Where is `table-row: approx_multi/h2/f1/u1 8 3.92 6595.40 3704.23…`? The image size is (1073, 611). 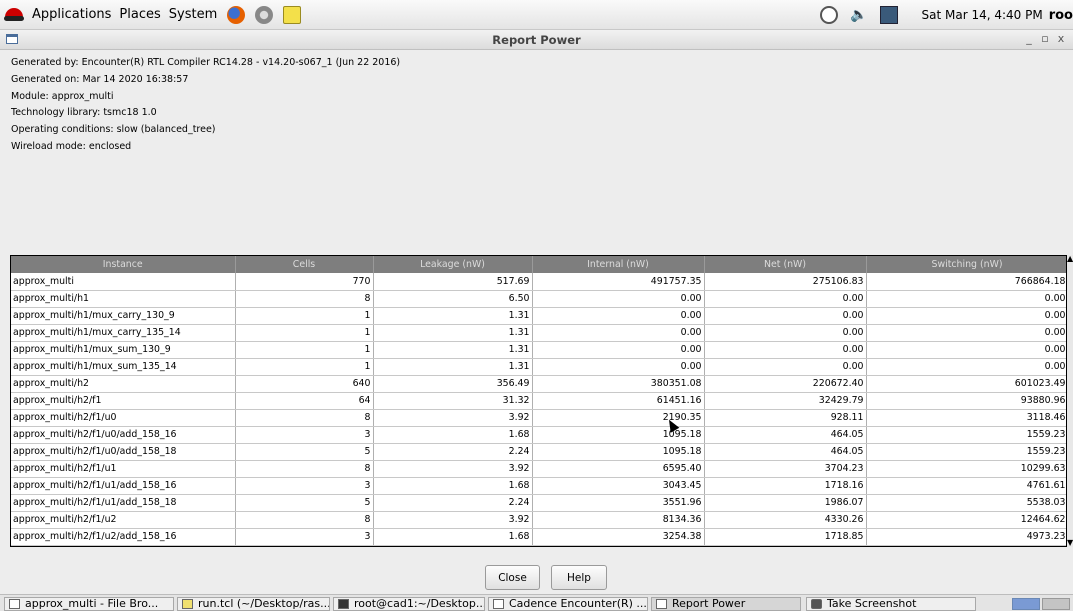
table-row: approx_multi/h2/f1/u1 8 3.92 6595.40 3704.23… is located at coordinates (538, 469).